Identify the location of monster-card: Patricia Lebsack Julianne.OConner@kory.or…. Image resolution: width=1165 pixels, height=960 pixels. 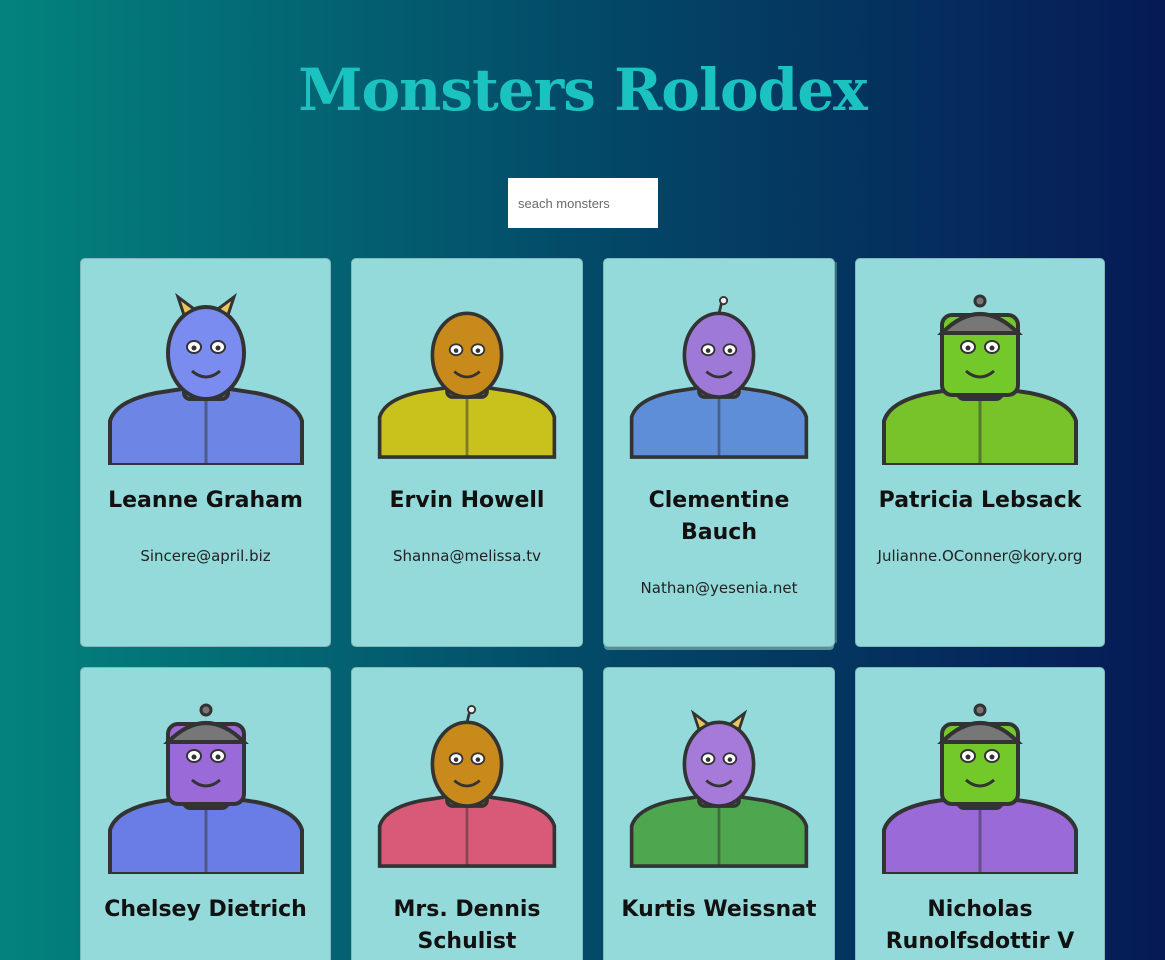
(980, 452).